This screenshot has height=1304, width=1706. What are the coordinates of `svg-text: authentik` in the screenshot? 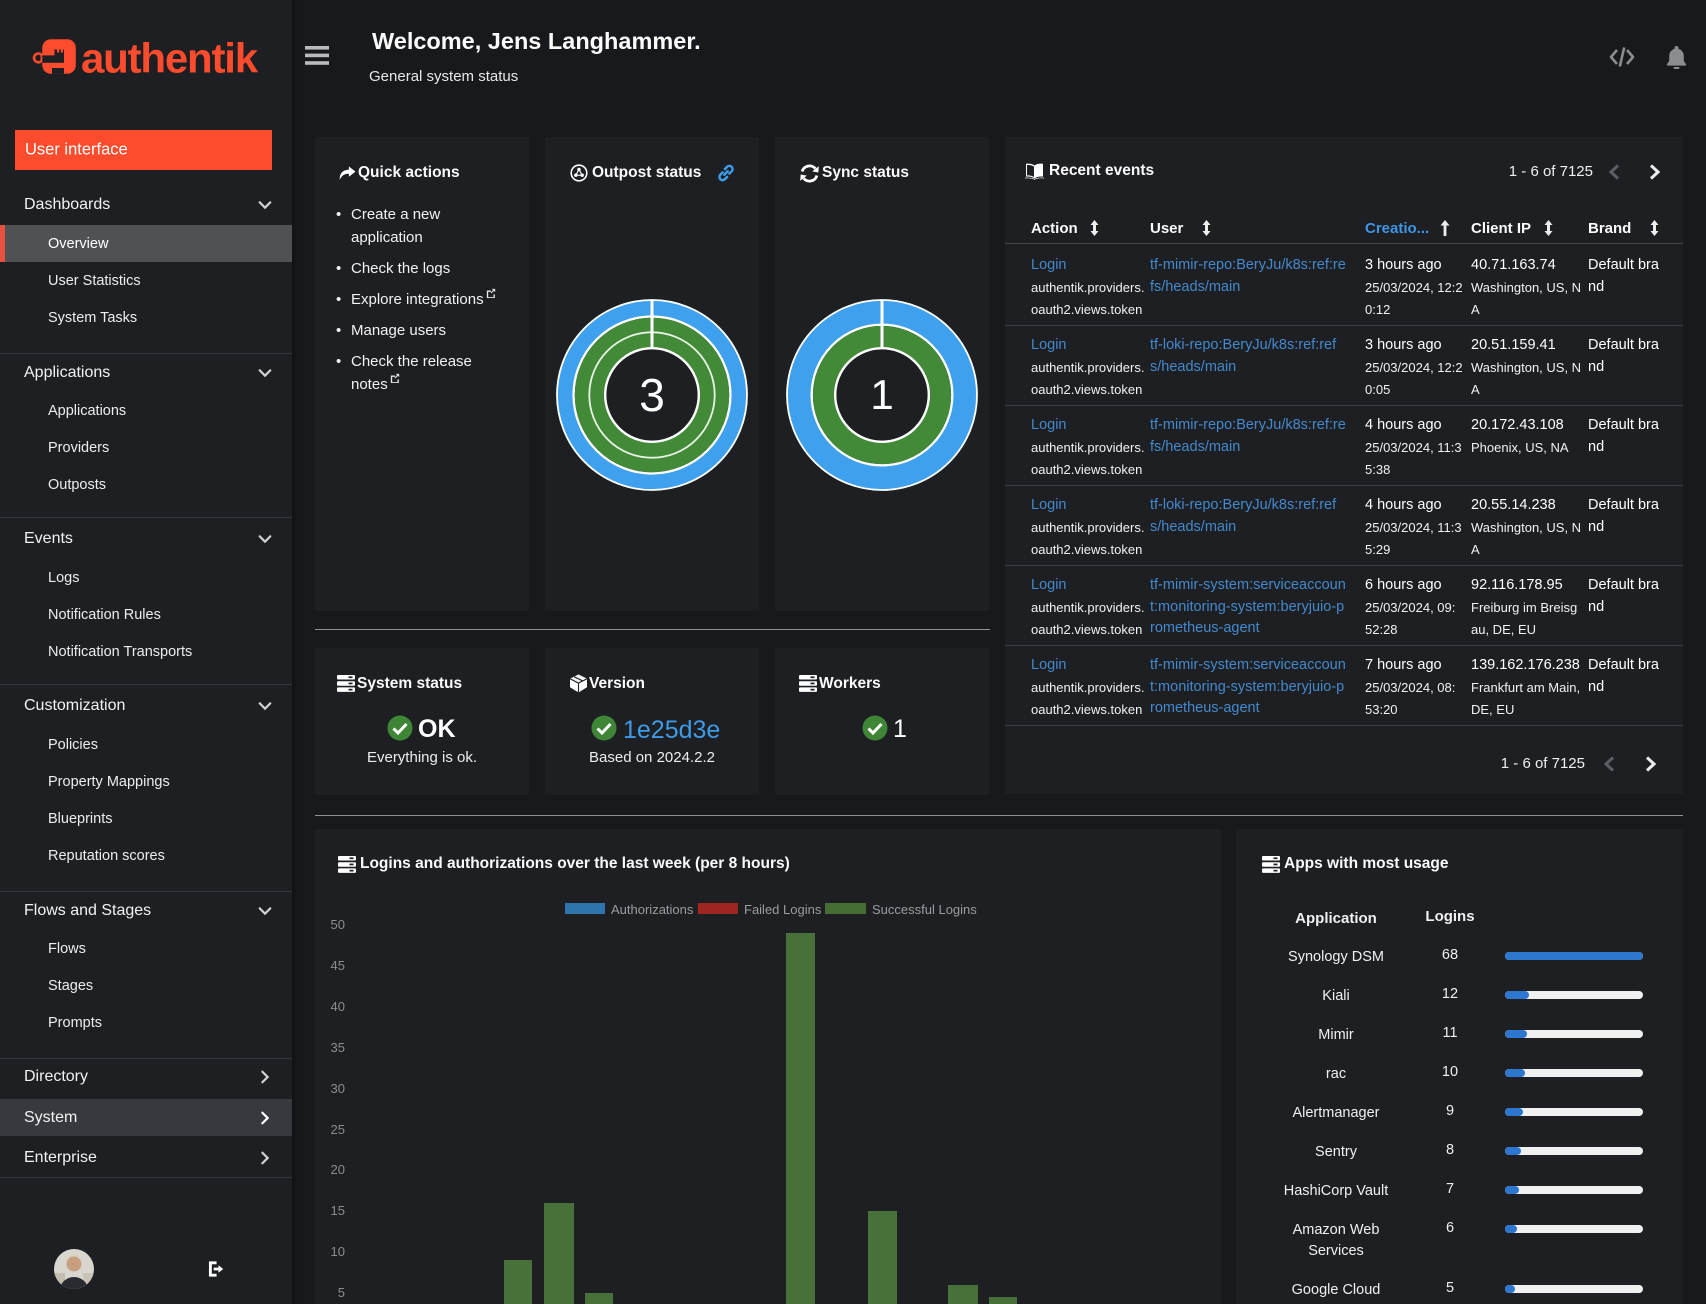 It's located at (170, 58).